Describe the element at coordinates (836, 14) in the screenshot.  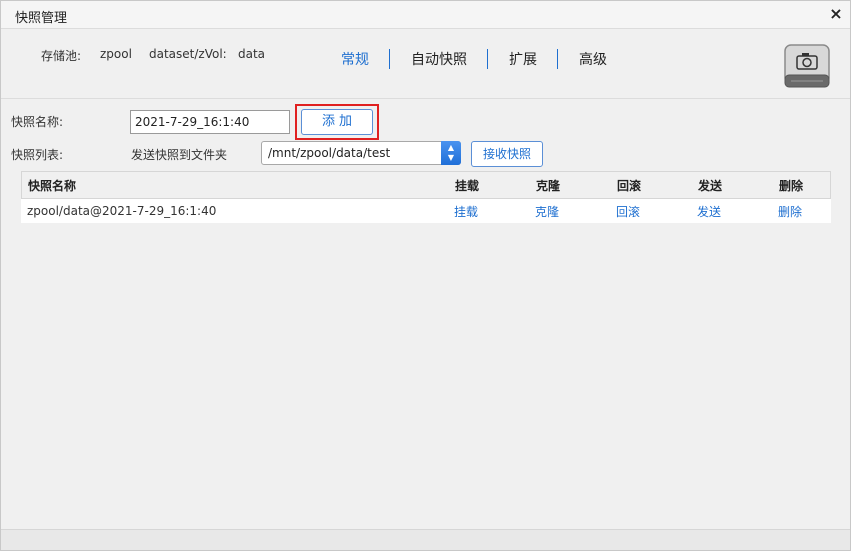
I see `close-icon: ×` at that location.